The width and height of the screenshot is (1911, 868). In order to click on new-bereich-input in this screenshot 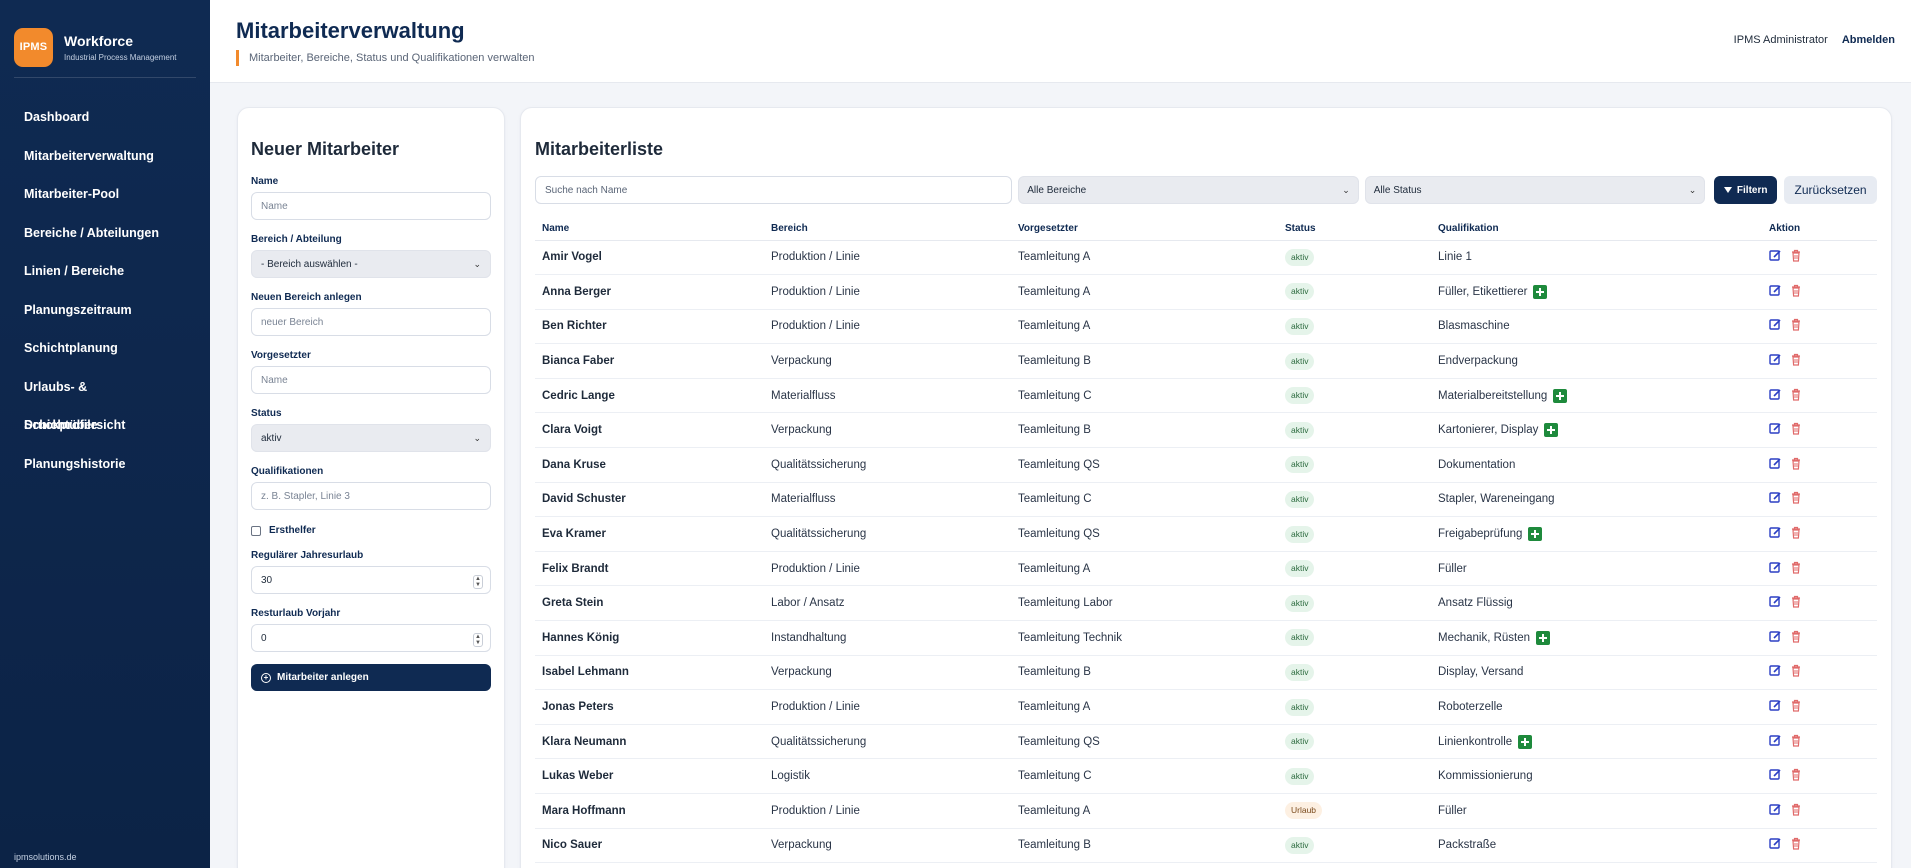, I will do `click(371, 322)`.